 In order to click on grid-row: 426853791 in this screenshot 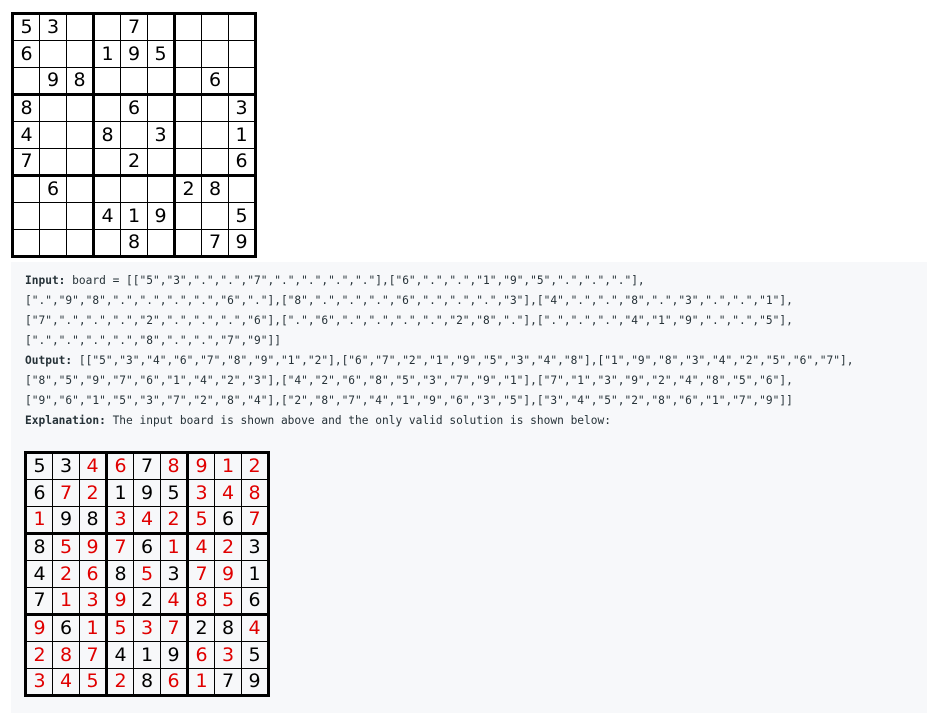, I will do `click(147, 574)`.